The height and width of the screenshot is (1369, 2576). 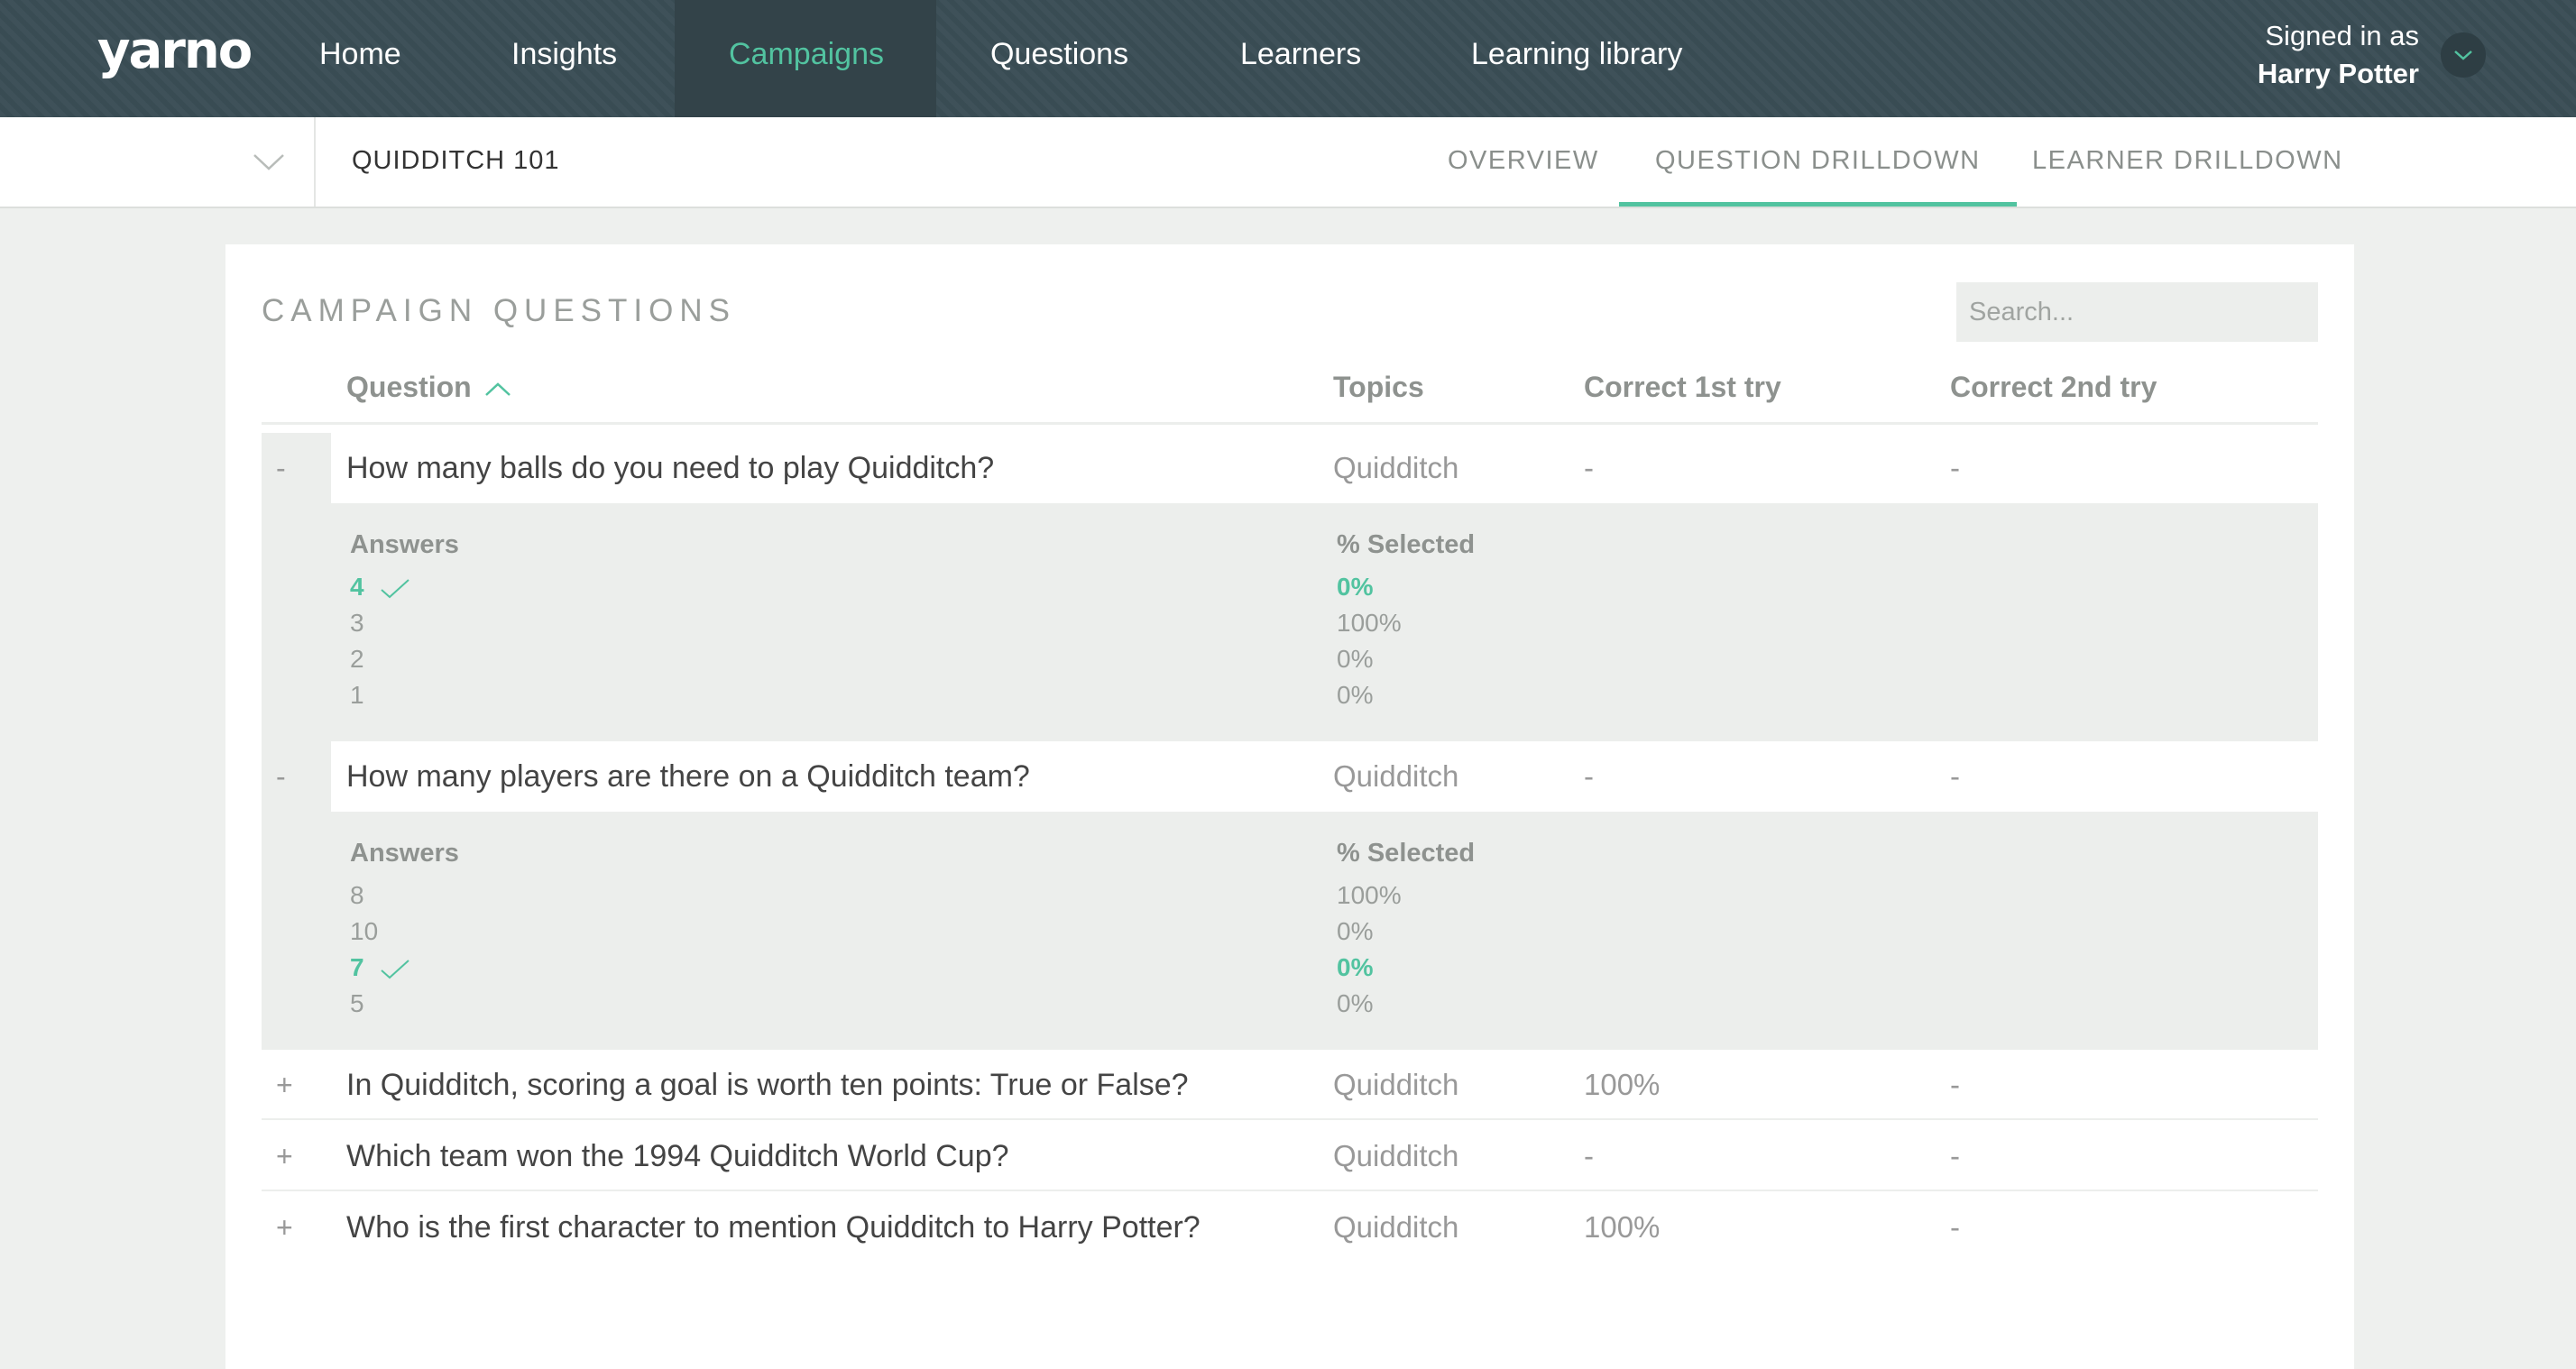 I want to click on search-input, so click(x=2137, y=312).